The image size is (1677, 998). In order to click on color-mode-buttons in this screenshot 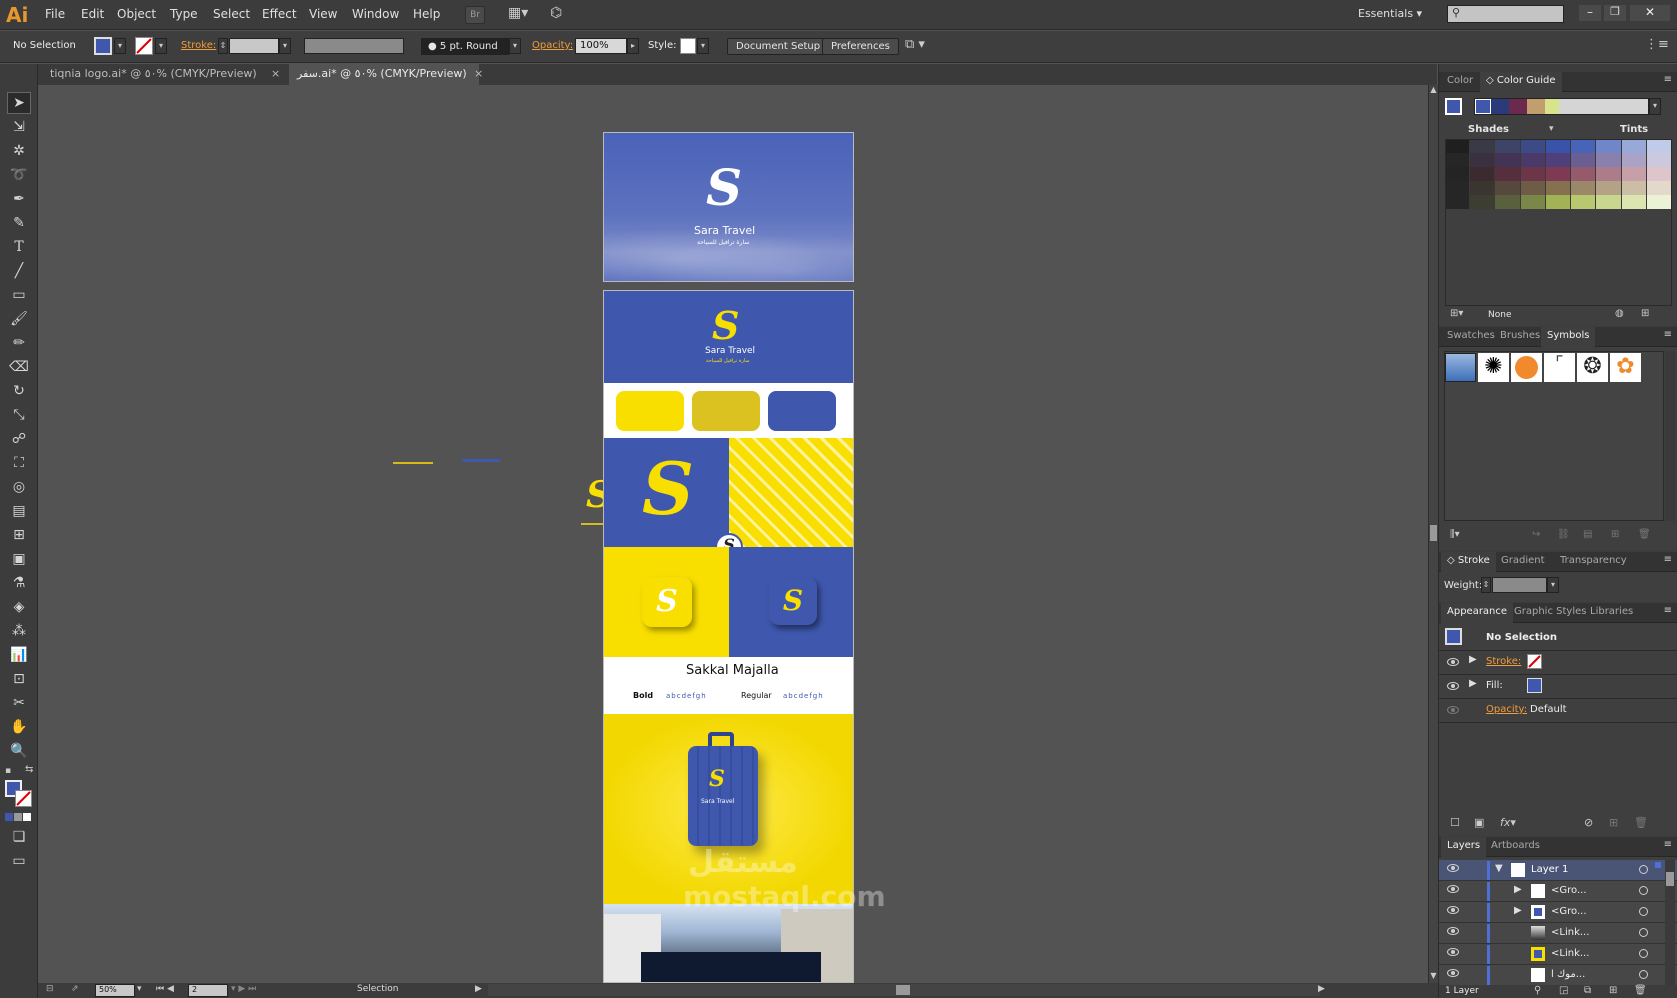, I will do `click(18, 817)`.